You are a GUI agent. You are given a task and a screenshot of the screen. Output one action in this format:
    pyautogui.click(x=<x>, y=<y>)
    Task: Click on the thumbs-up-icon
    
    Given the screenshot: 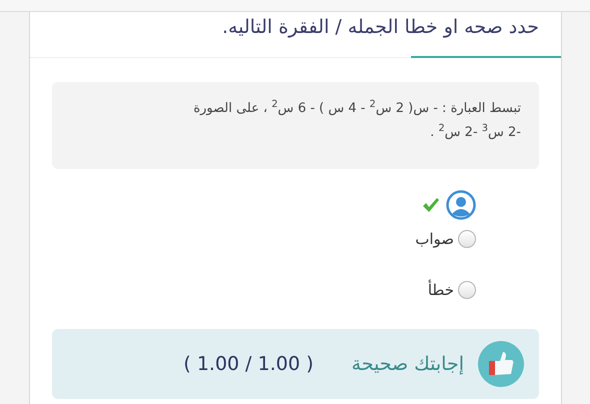 What is the action you would take?
    pyautogui.click(x=501, y=364)
    